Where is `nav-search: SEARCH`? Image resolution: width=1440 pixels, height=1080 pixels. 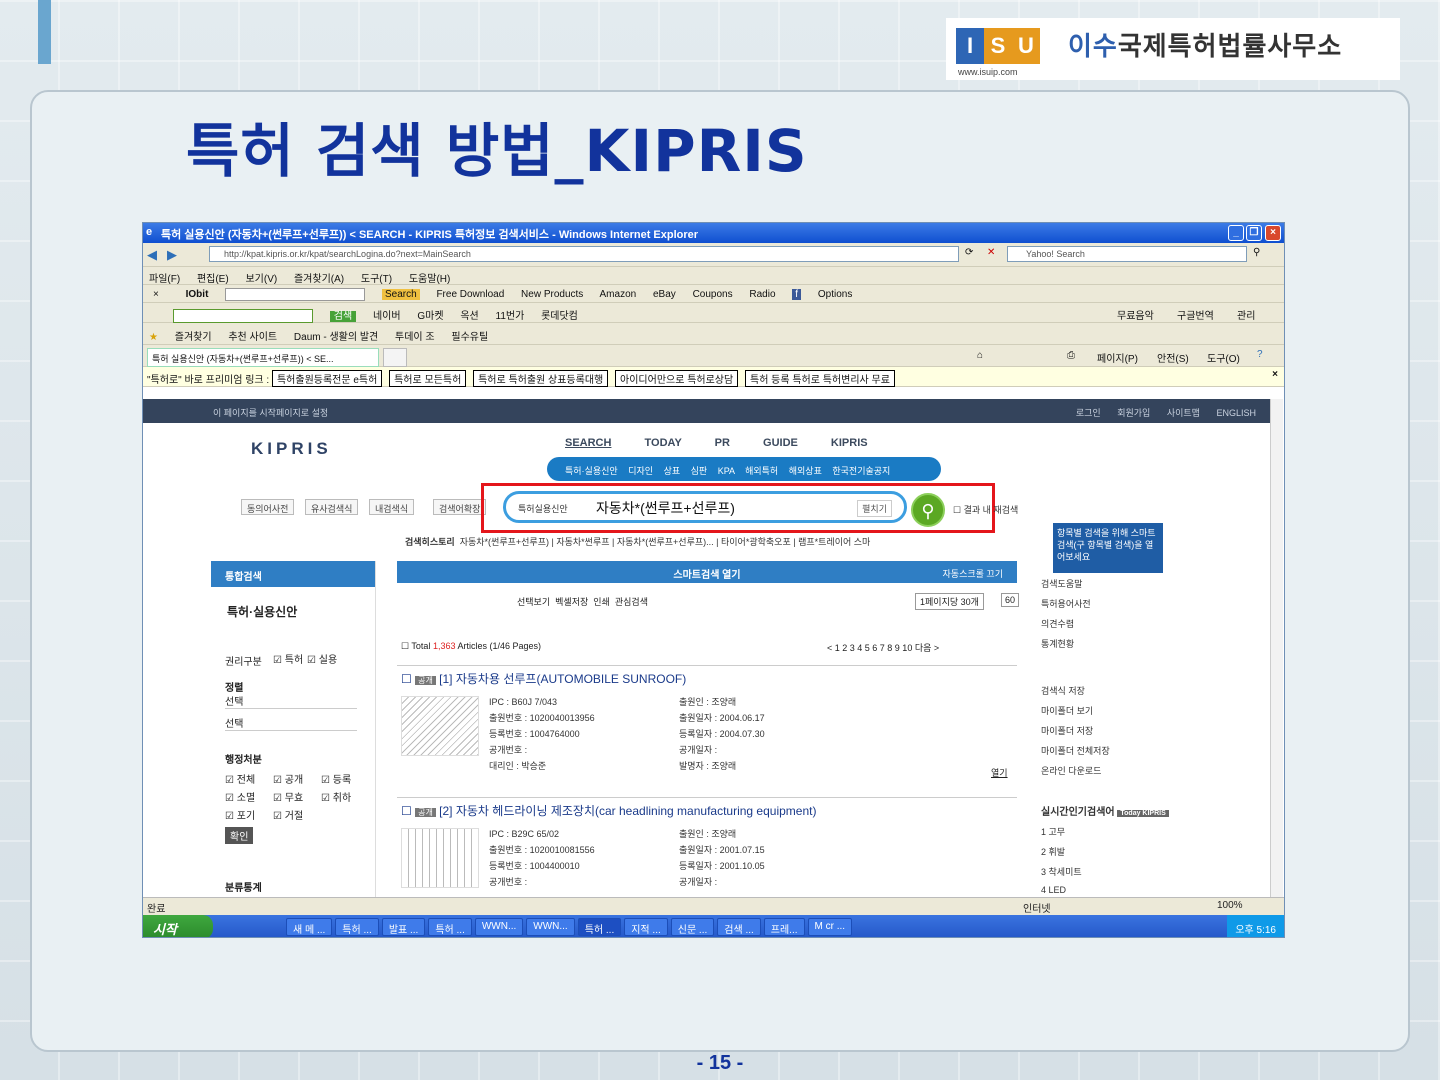
nav-search: SEARCH is located at coordinates (588, 443).